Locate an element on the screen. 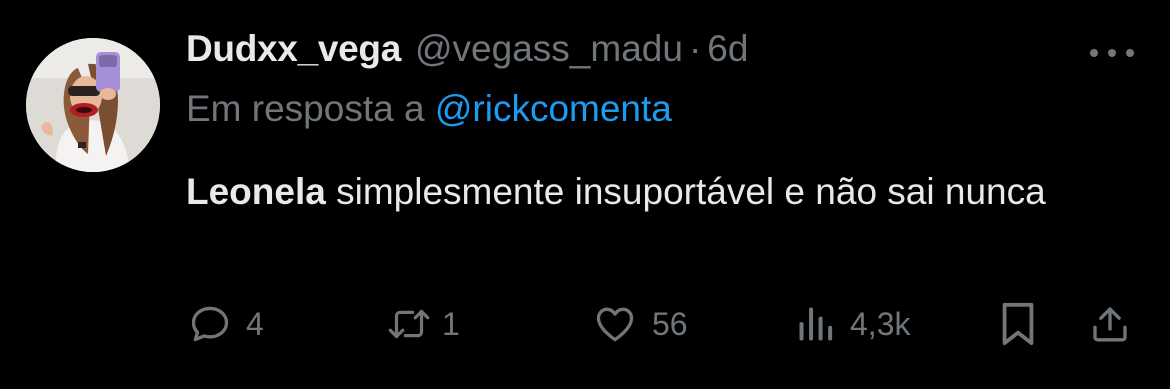 This screenshot has width=1170, height=389. avatar is located at coordinates (93, 105).